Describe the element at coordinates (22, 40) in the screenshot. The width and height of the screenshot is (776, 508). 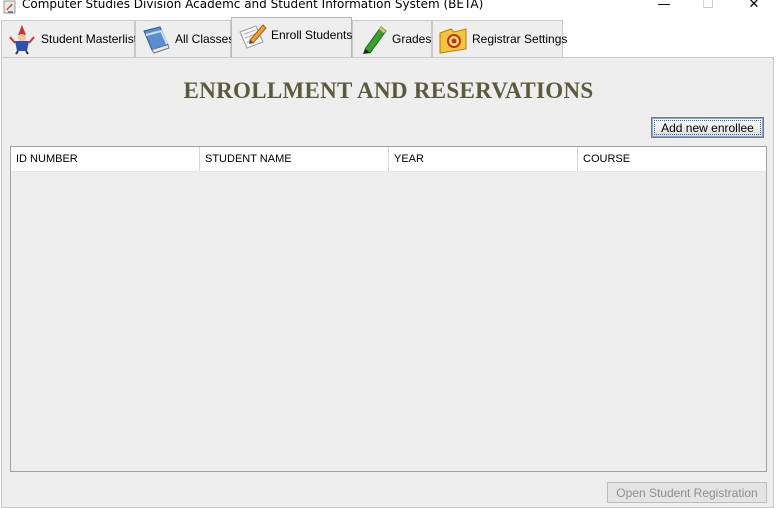
I see `wizard-icon` at that location.